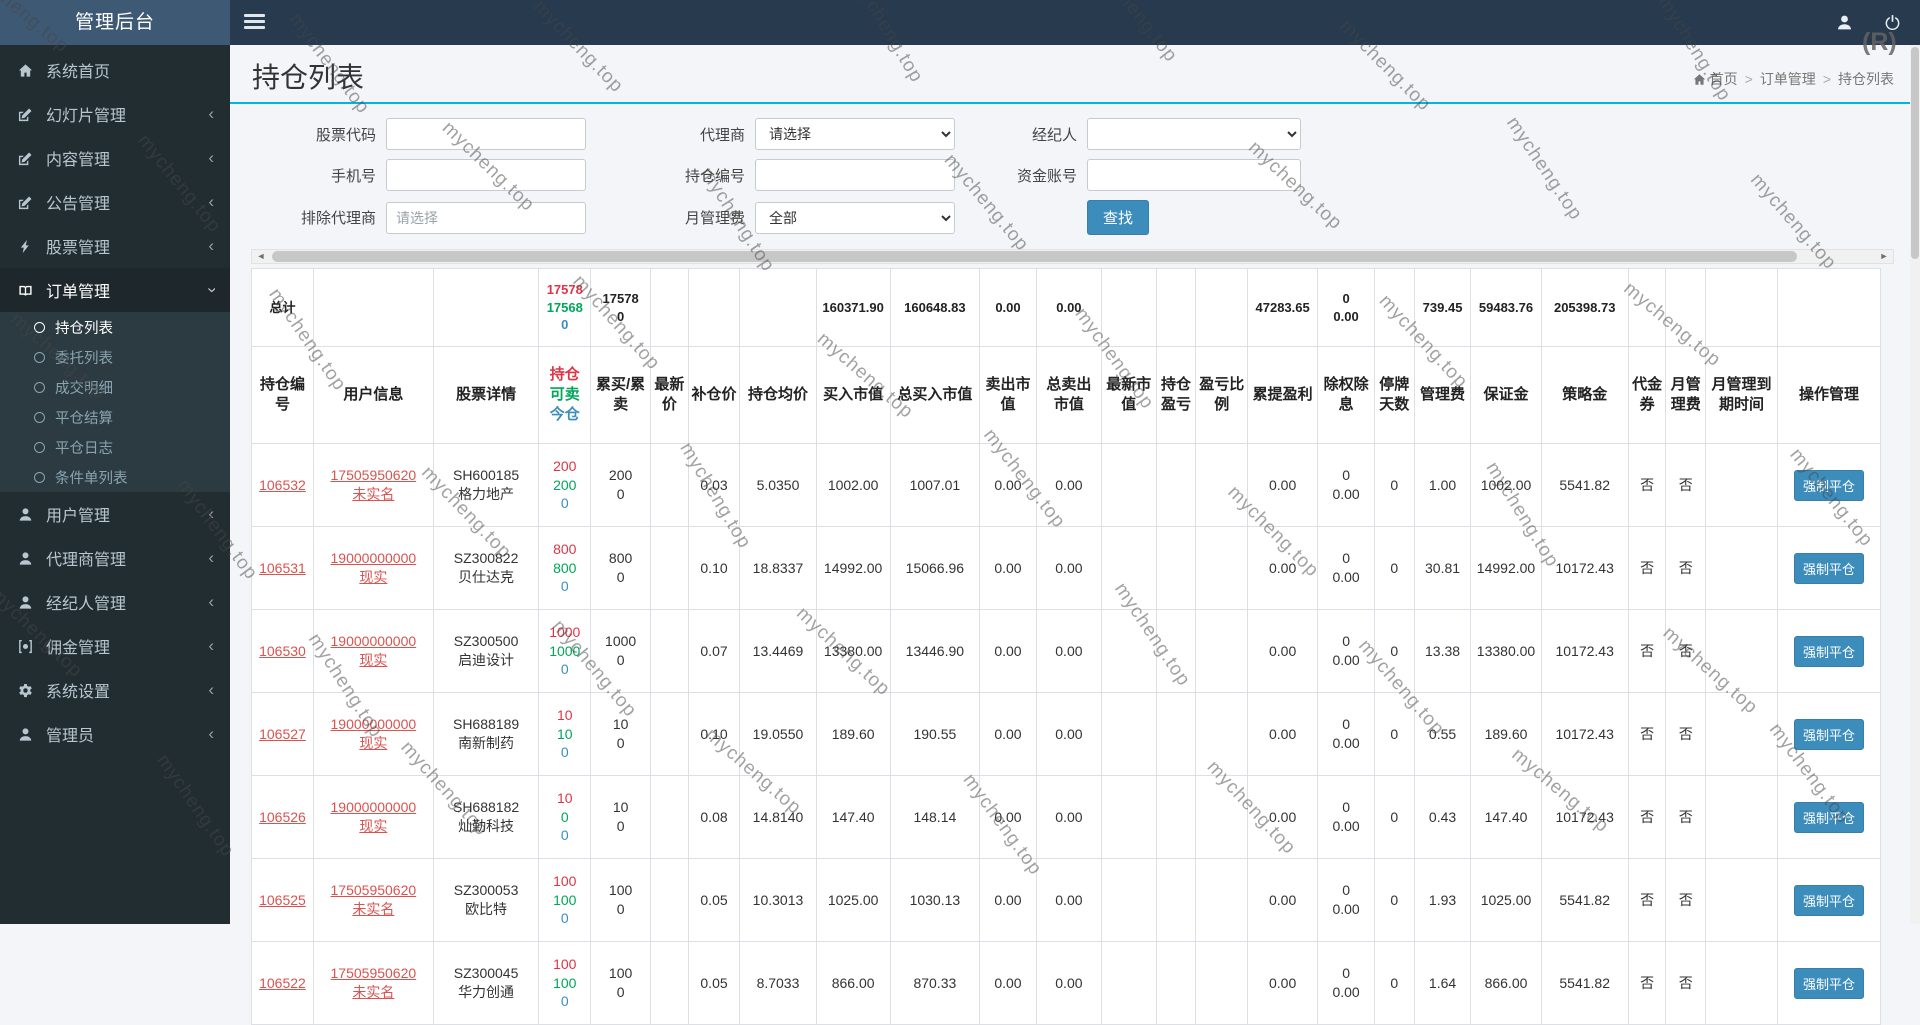 This screenshot has height=1025, width=1920. Describe the element at coordinates (621, 900) in the screenshot. I see `cum-cell: 100 0` at that location.